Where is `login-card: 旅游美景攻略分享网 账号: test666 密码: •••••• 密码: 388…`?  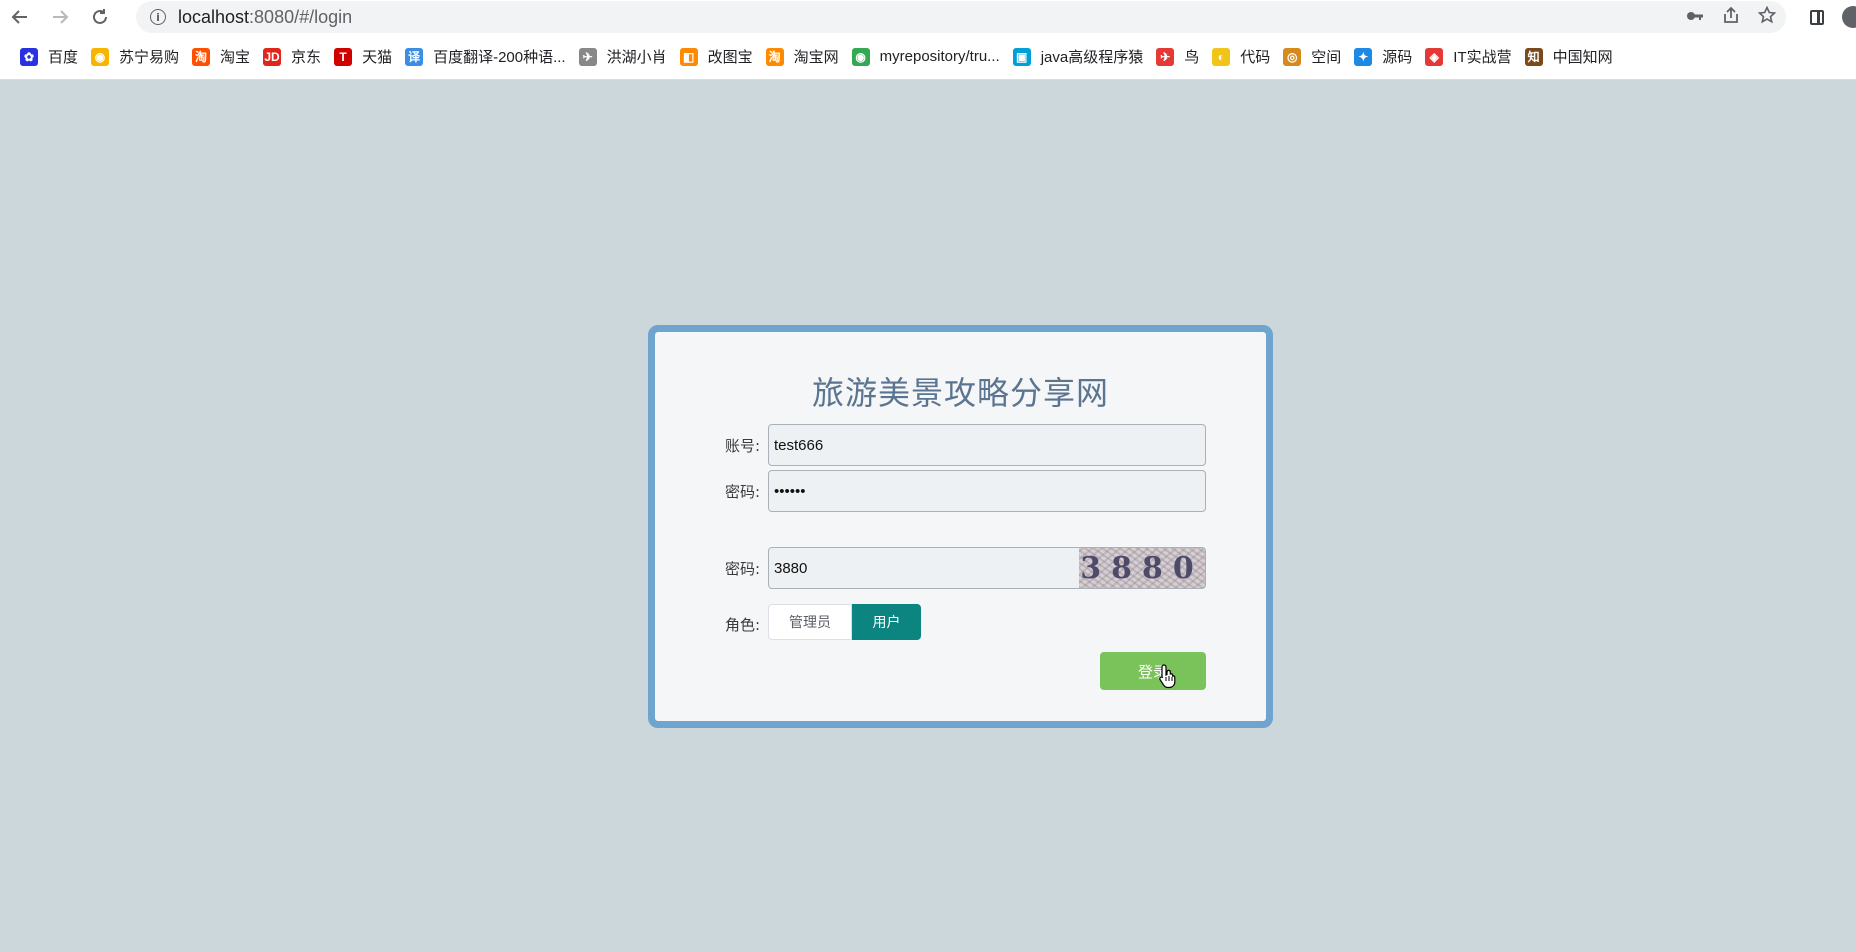
login-card: 旅游美景攻略分享网 账号: test666 密码: •••••• 密码: 388… is located at coordinates (960, 526).